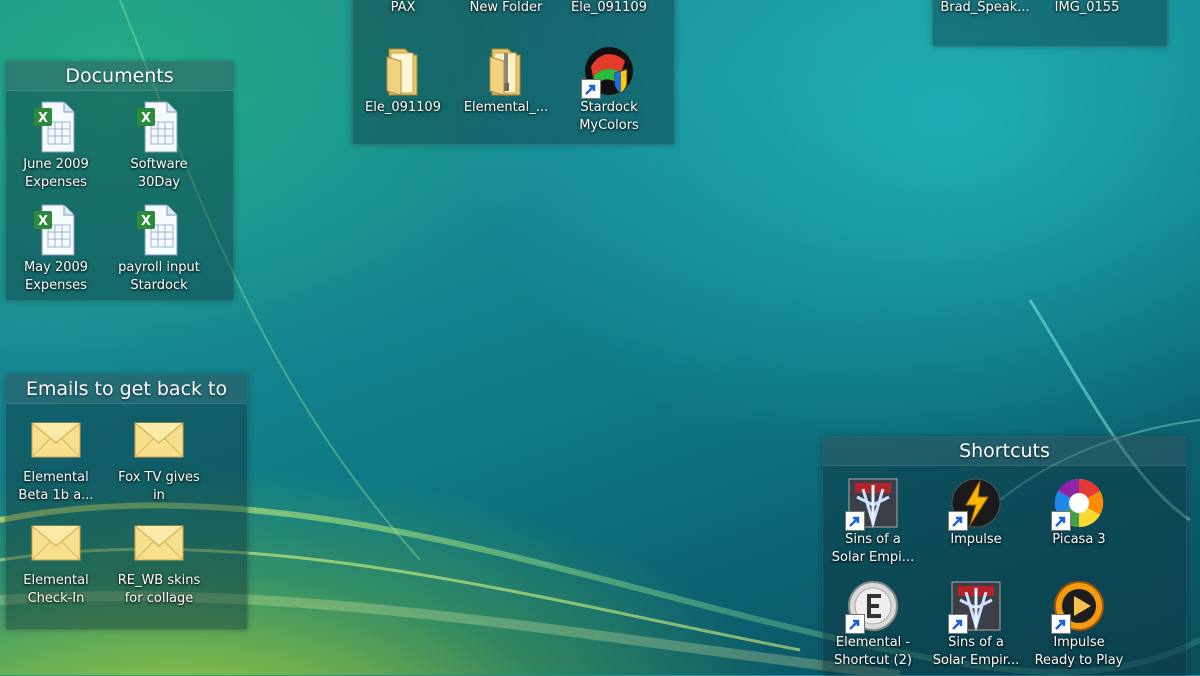  I want to click on desktop-item-label: Impulse Ready to Play, so click(1079, 651).